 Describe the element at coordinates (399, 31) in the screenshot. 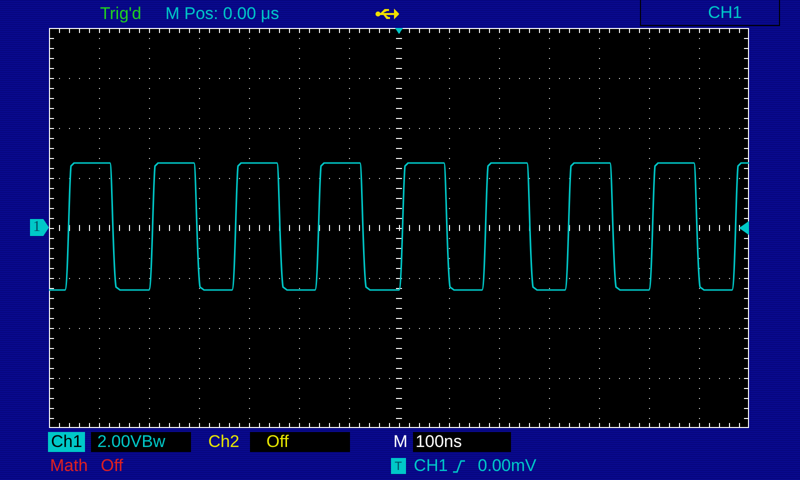

I see `trigger-position-icon` at that location.